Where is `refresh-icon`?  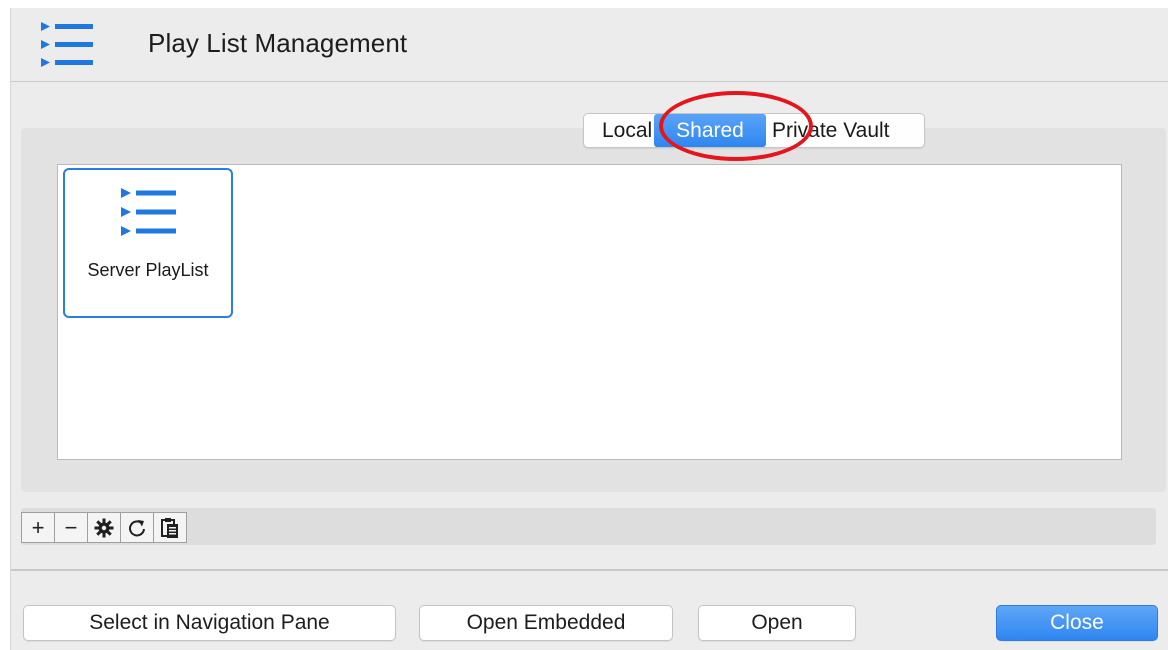
refresh-icon is located at coordinates (137, 527).